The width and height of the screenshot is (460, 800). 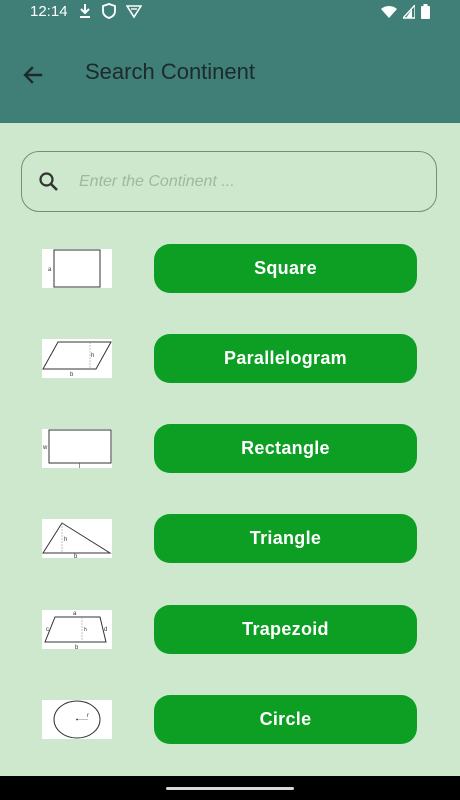 I want to click on list-item-trapezoid: a b c d h Trapezoid, so click(x=230, y=630).